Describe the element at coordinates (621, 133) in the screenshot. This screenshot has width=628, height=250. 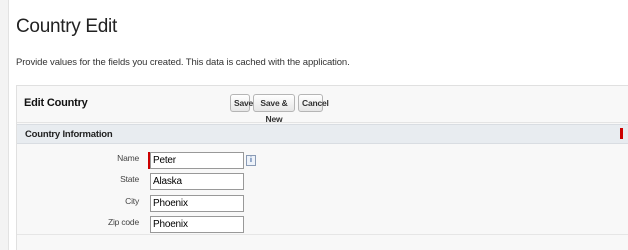
I see `required-indicator-legend` at that location.